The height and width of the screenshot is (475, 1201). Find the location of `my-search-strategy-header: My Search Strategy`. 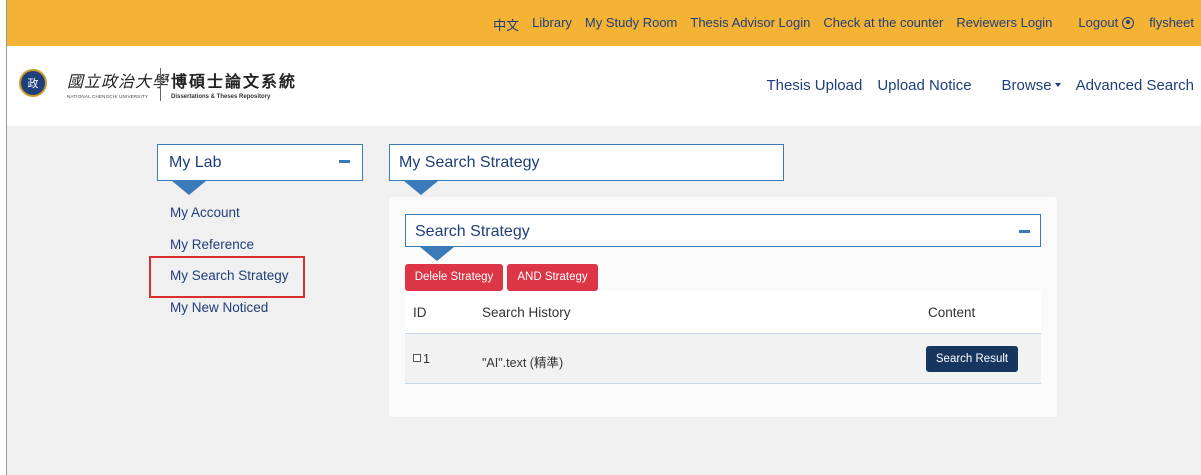

my-search-strategy-header: My Search Strategy is located at coordinates (586, 169).